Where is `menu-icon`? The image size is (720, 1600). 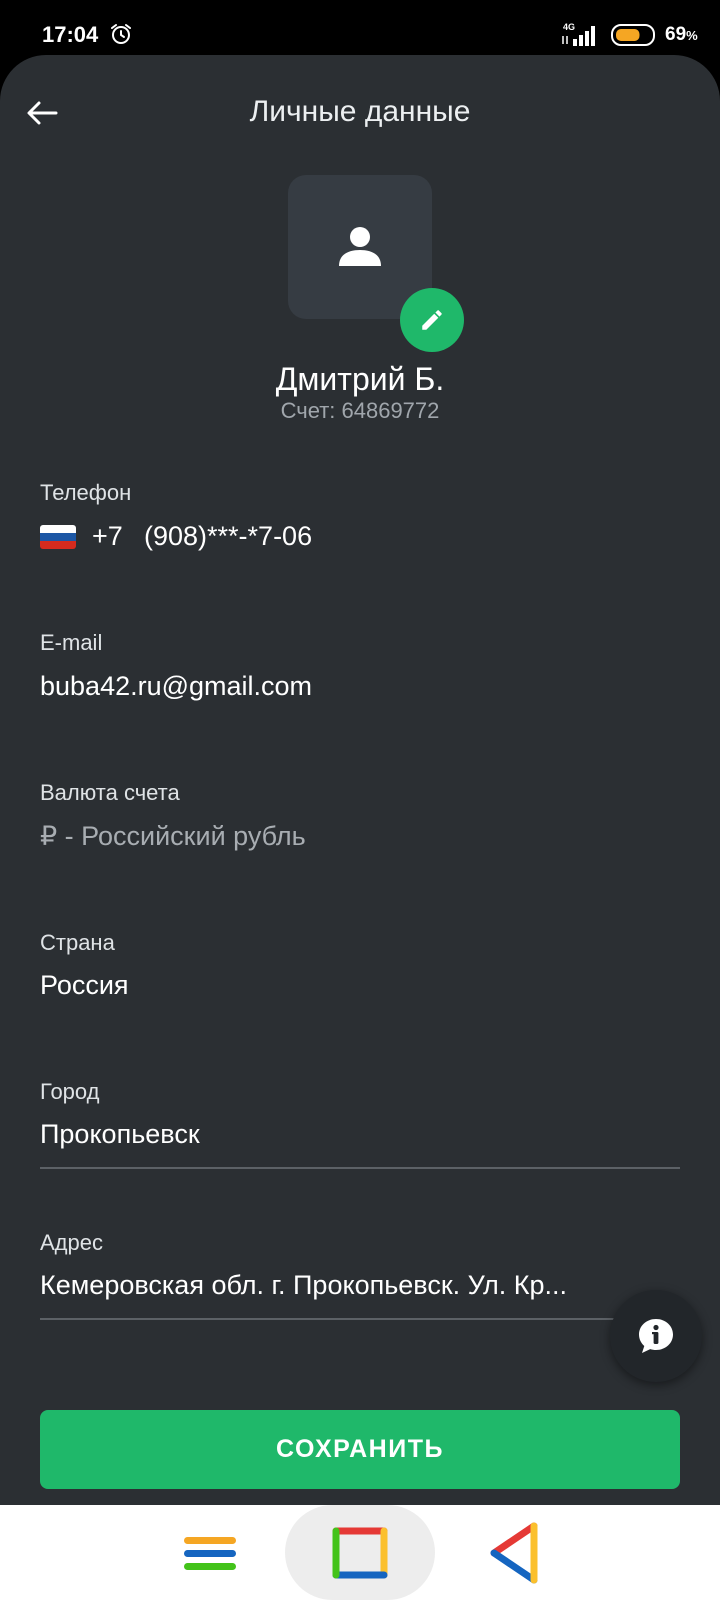
menu-icon is located at coordinates (210, 1553).